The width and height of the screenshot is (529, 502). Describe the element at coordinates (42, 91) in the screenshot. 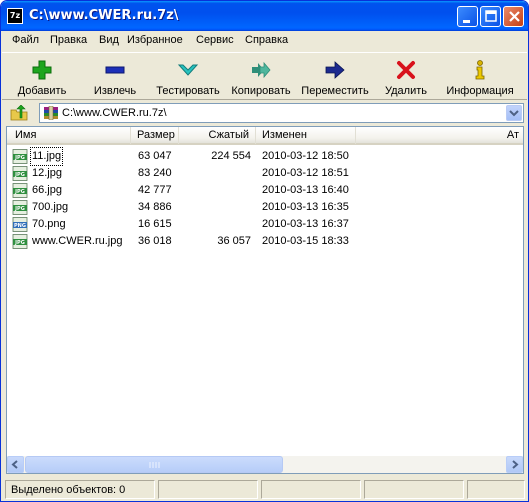

I see `add-label: Добавить` at that location.